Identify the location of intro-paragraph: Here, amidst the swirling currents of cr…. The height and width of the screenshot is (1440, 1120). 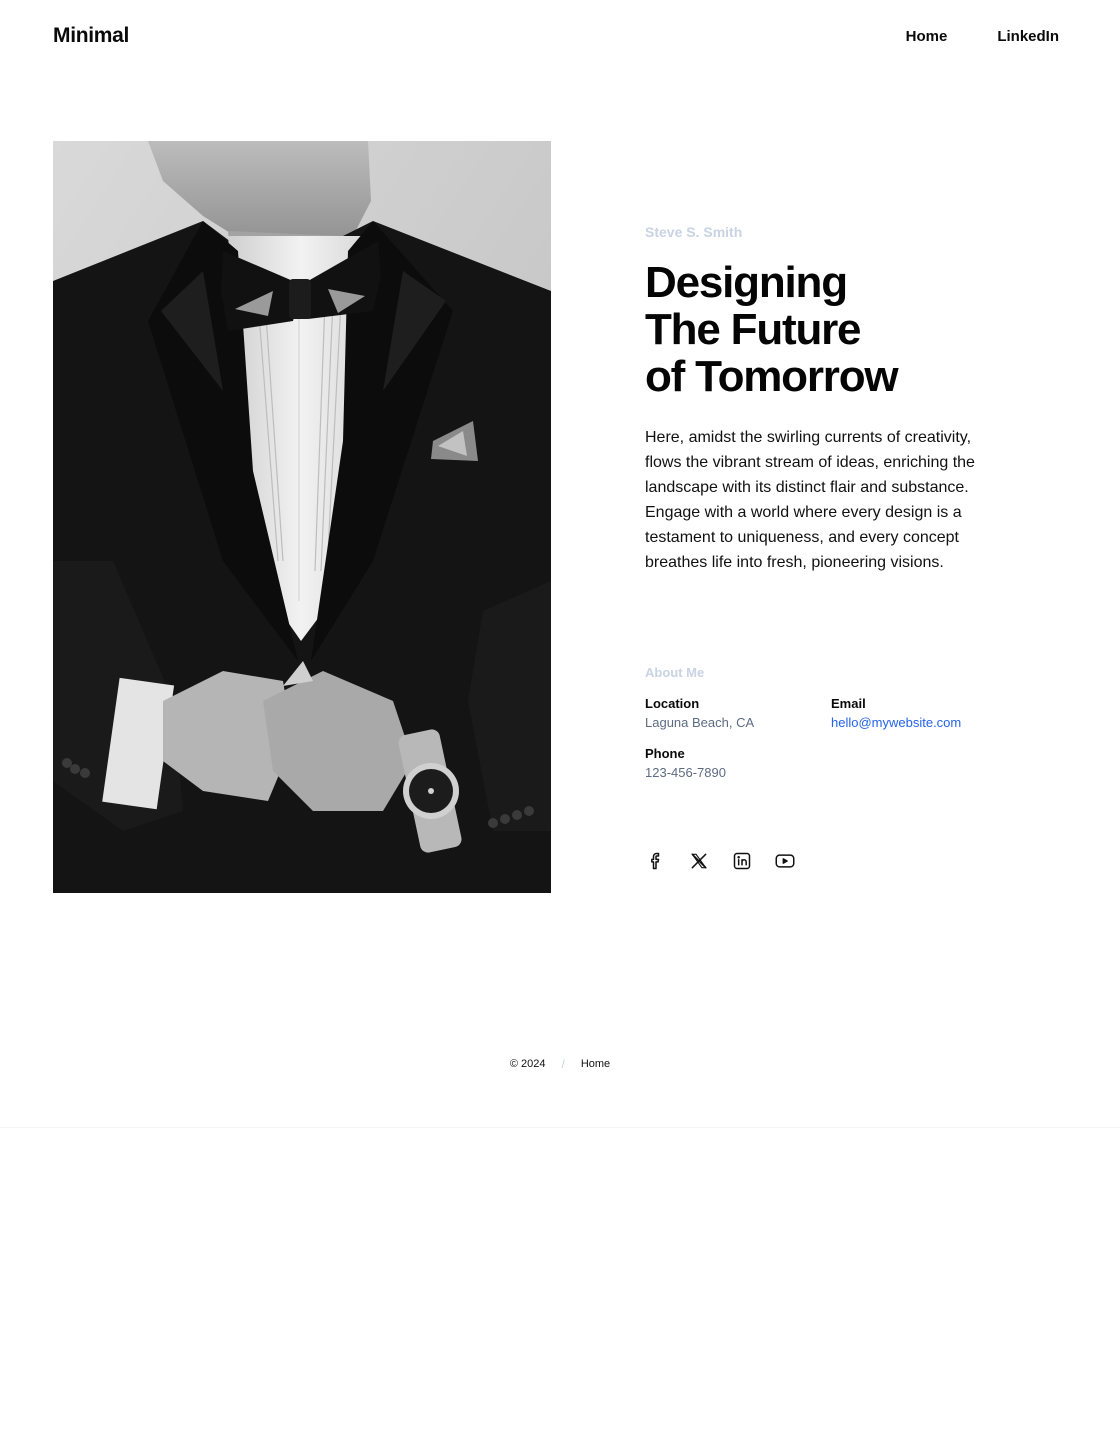
(810, 500).